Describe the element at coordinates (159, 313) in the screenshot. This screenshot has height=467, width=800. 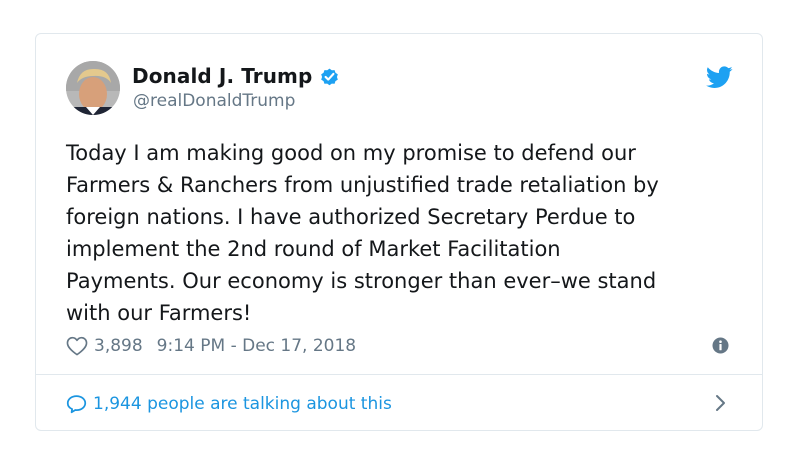
I see `tweet-line: with our Farmers!` at that location.